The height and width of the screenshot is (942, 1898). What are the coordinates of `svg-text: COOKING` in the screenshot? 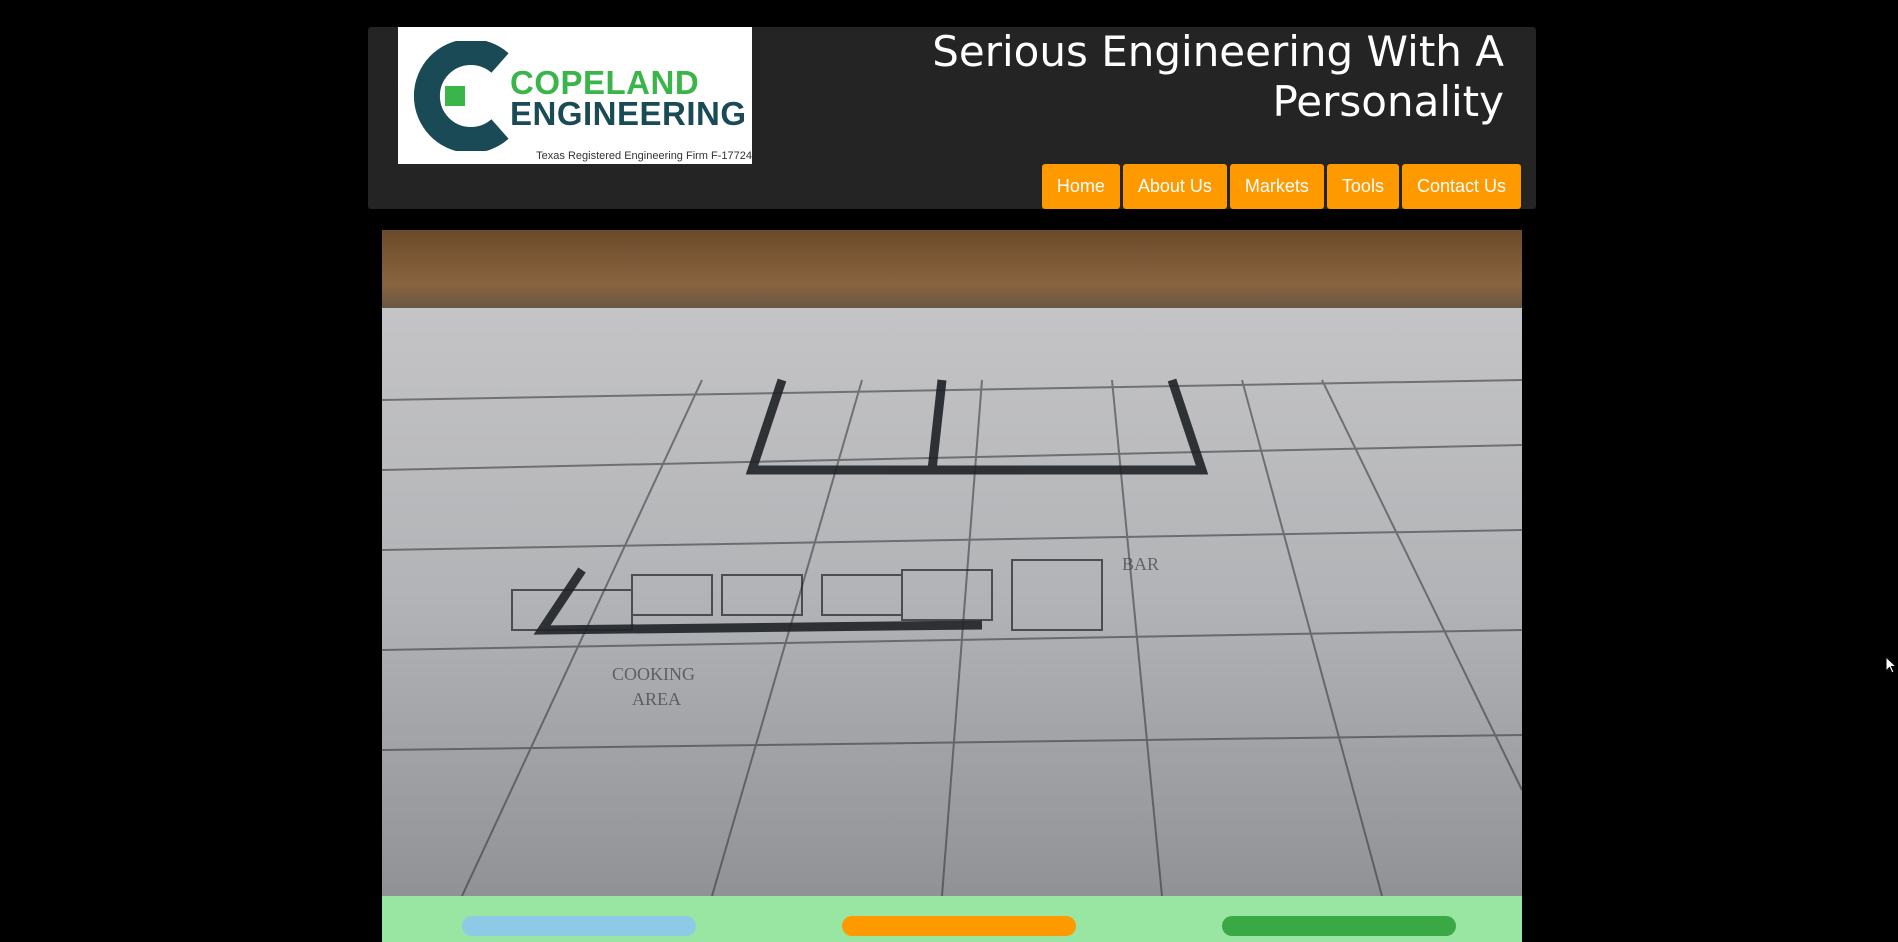 It's located at (653, 674).